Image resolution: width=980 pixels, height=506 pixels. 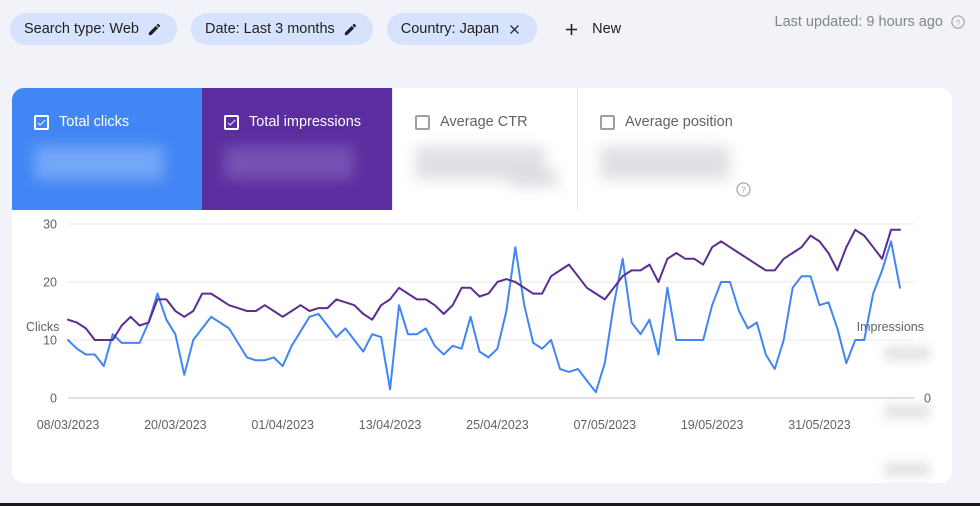 I want to click on svg-text: 31/05/2023, so click(x=819, y=425).